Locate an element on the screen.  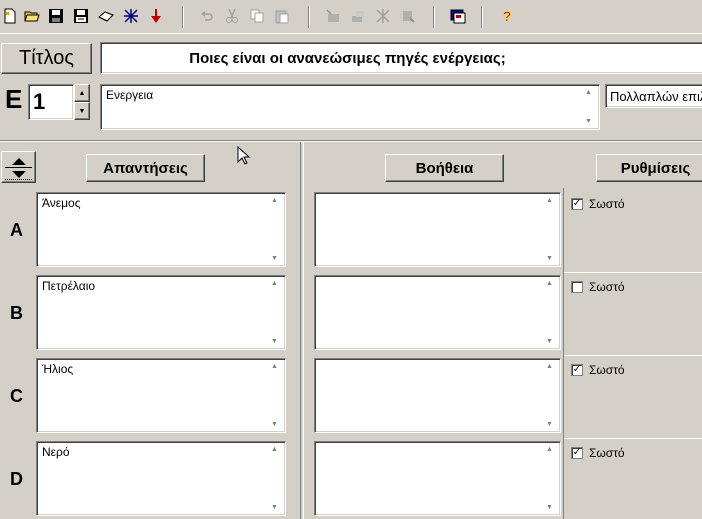
insert-arrow-icon is located at coordinates (156, 16).